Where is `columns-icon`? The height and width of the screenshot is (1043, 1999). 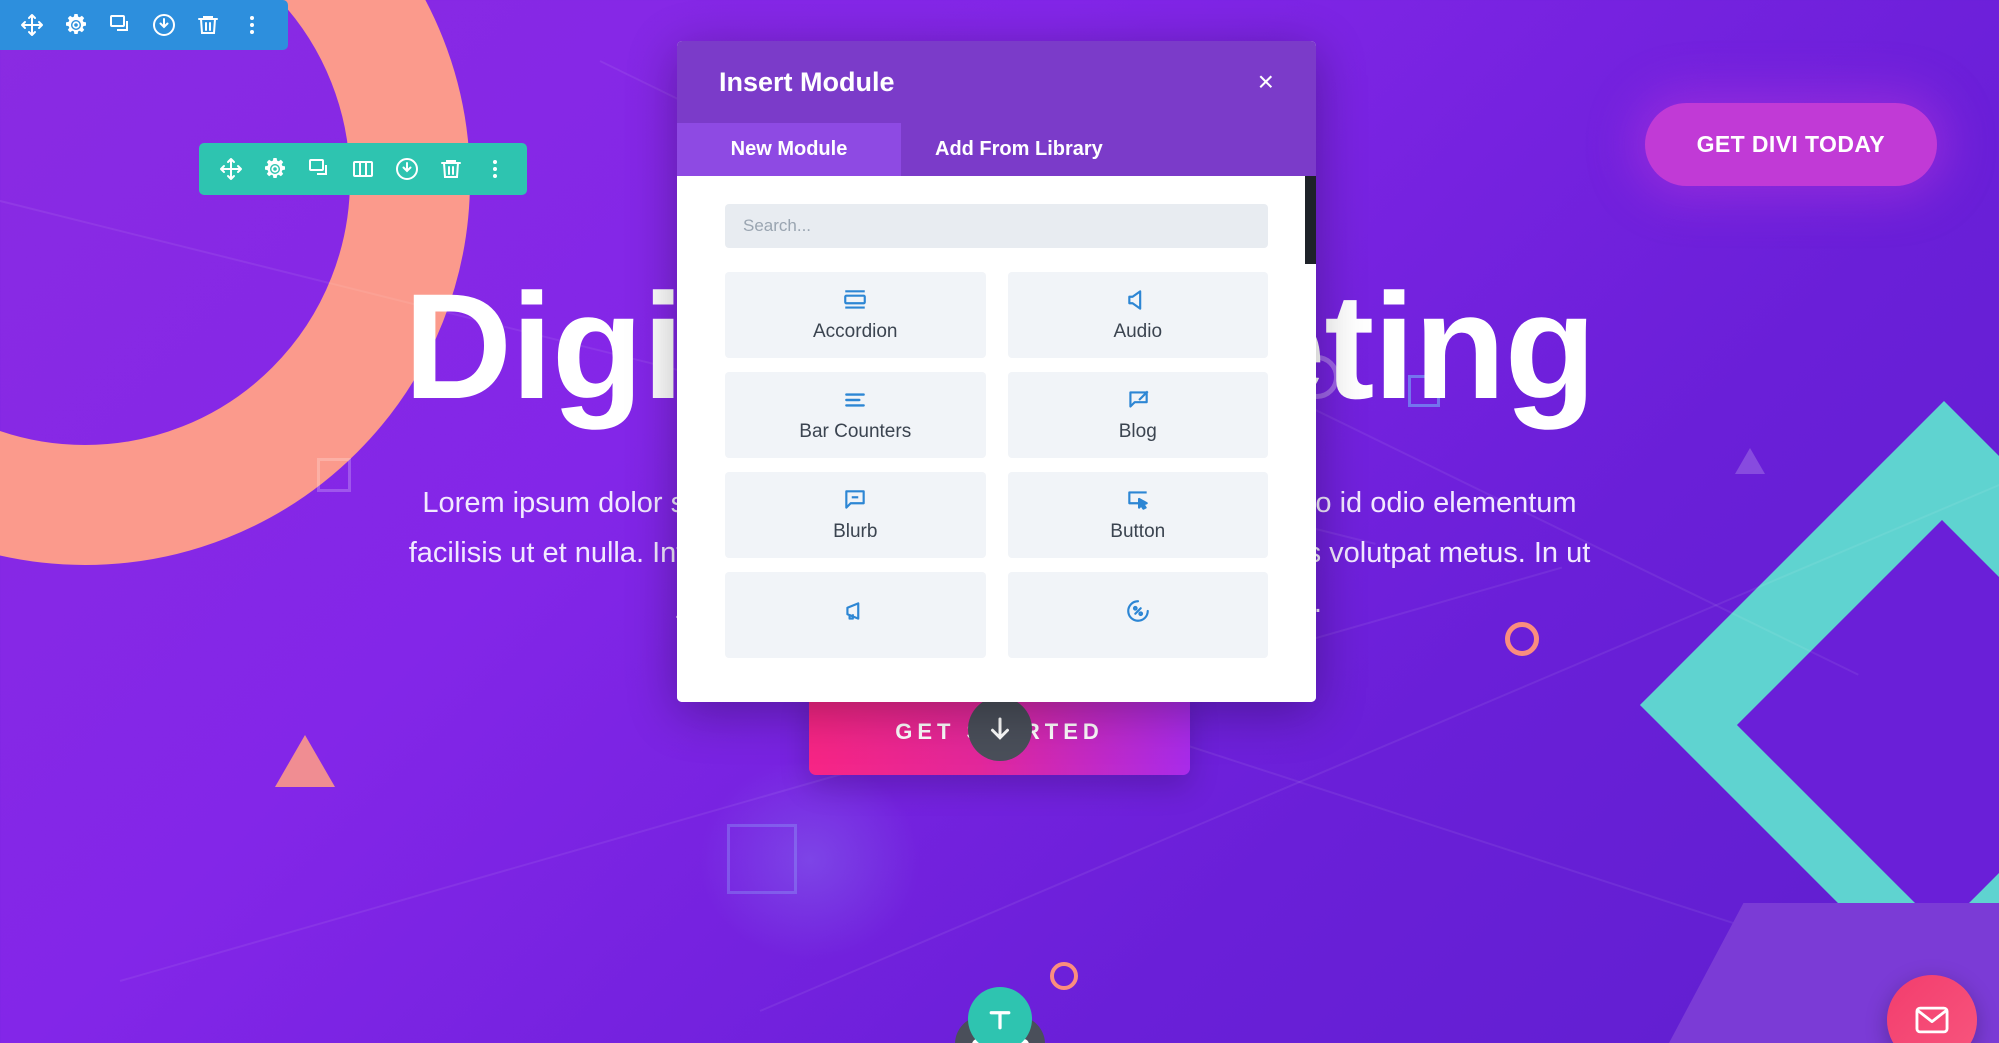
columns-icon is located at coordinates (363, 169).